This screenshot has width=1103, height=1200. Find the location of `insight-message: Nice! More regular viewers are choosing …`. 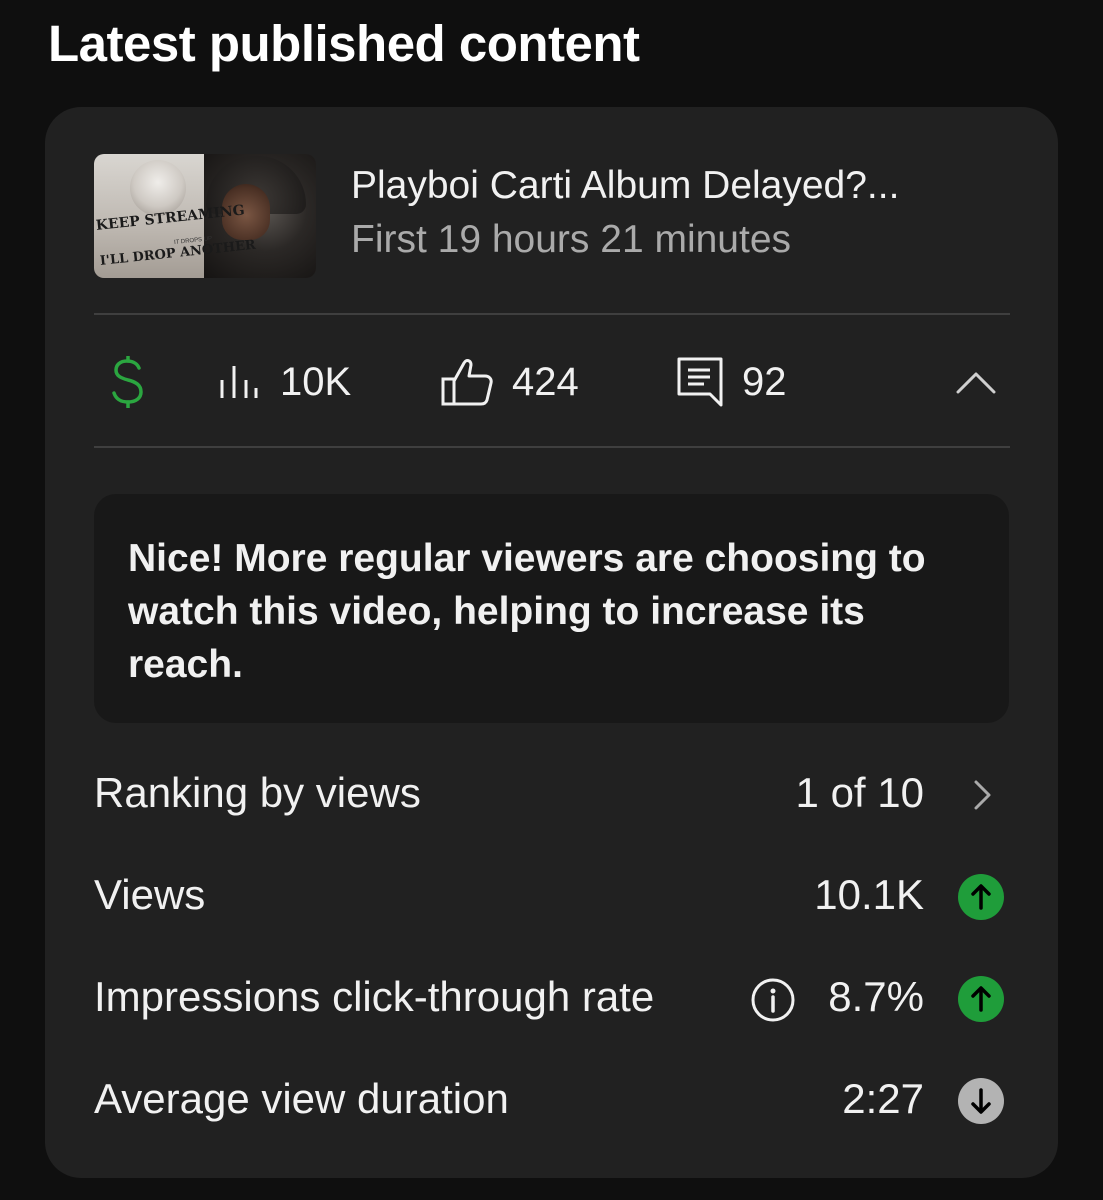

insight-message: Nice! More regular viewers are choosing … is located at coordinates (527, 611).